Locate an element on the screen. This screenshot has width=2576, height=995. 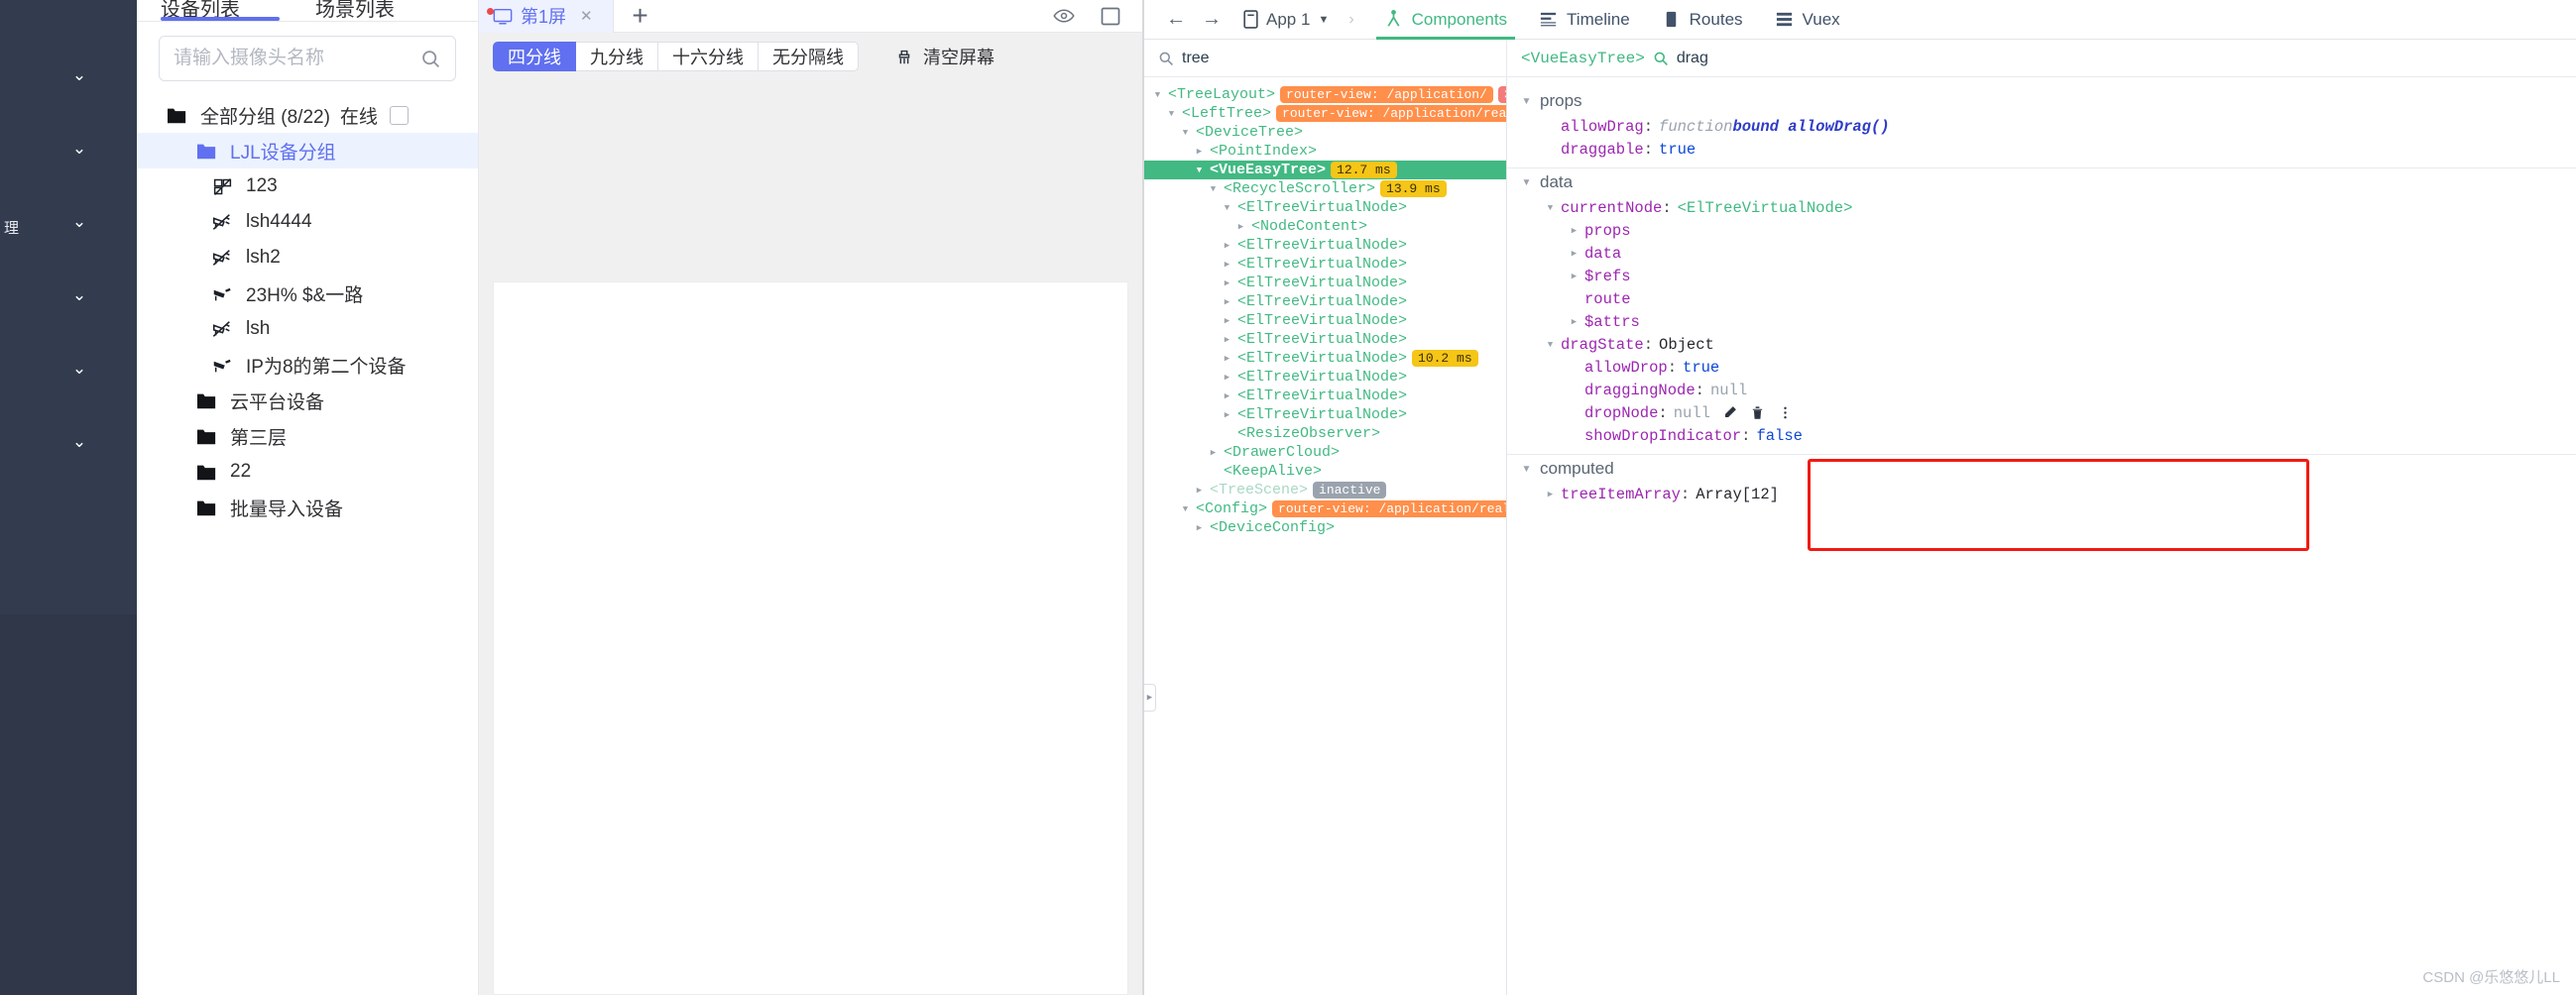
device-search-box is located at coordinates (307, 58).